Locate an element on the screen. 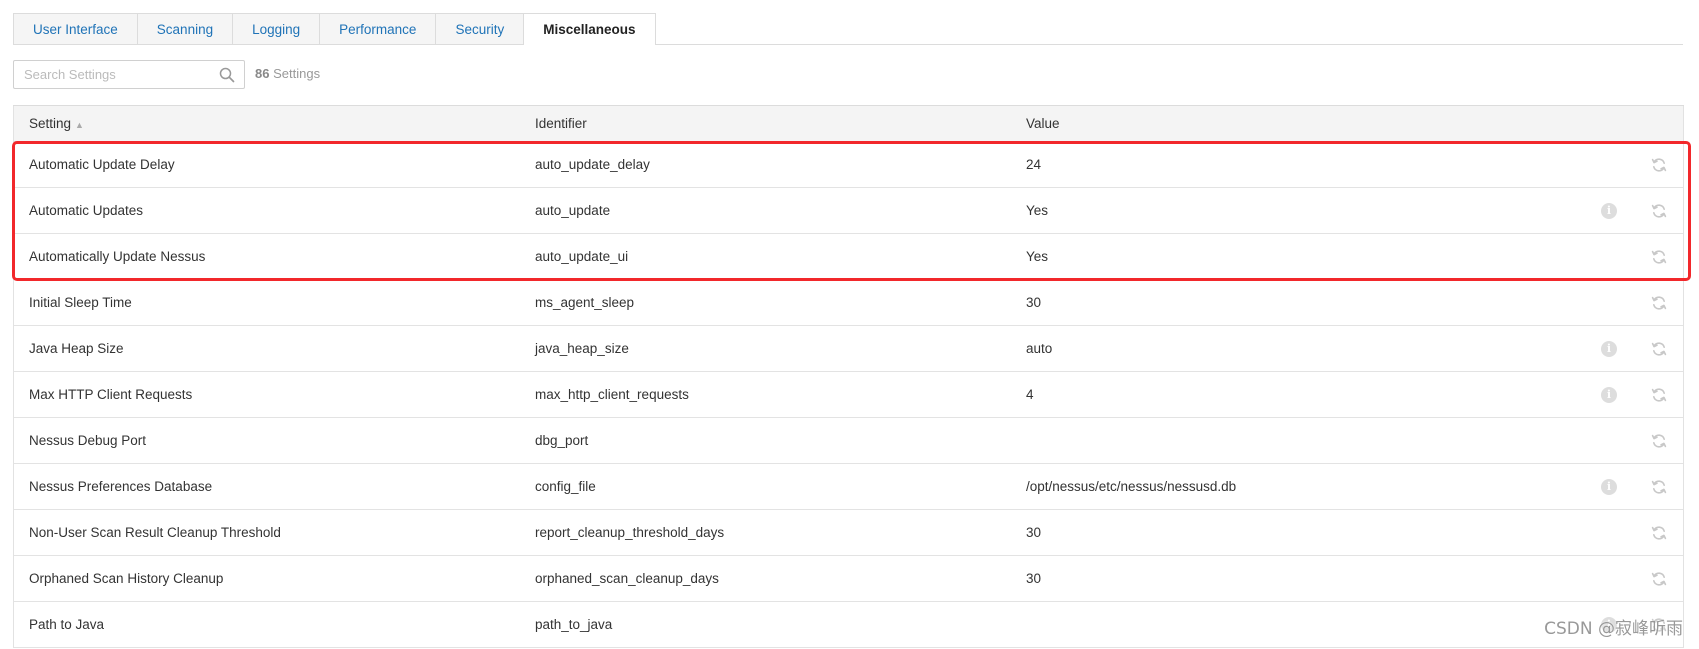 Image resolution: width=1699 pixels, height=649 pixels. setting-name: Orphaned Scan History Cleanup is located at coordinates (126, 578).